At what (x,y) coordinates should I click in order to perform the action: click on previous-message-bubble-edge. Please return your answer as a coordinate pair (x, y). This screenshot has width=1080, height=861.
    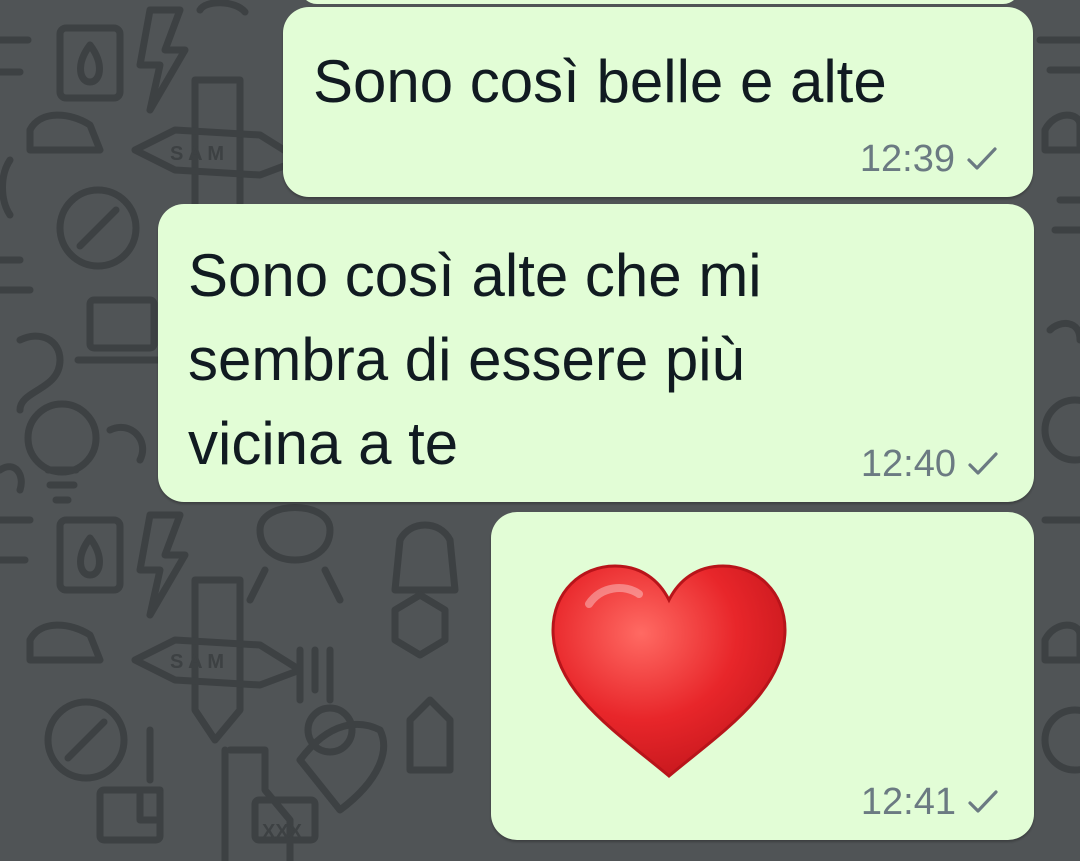
    Looking at the image, I should click on (660, 2).